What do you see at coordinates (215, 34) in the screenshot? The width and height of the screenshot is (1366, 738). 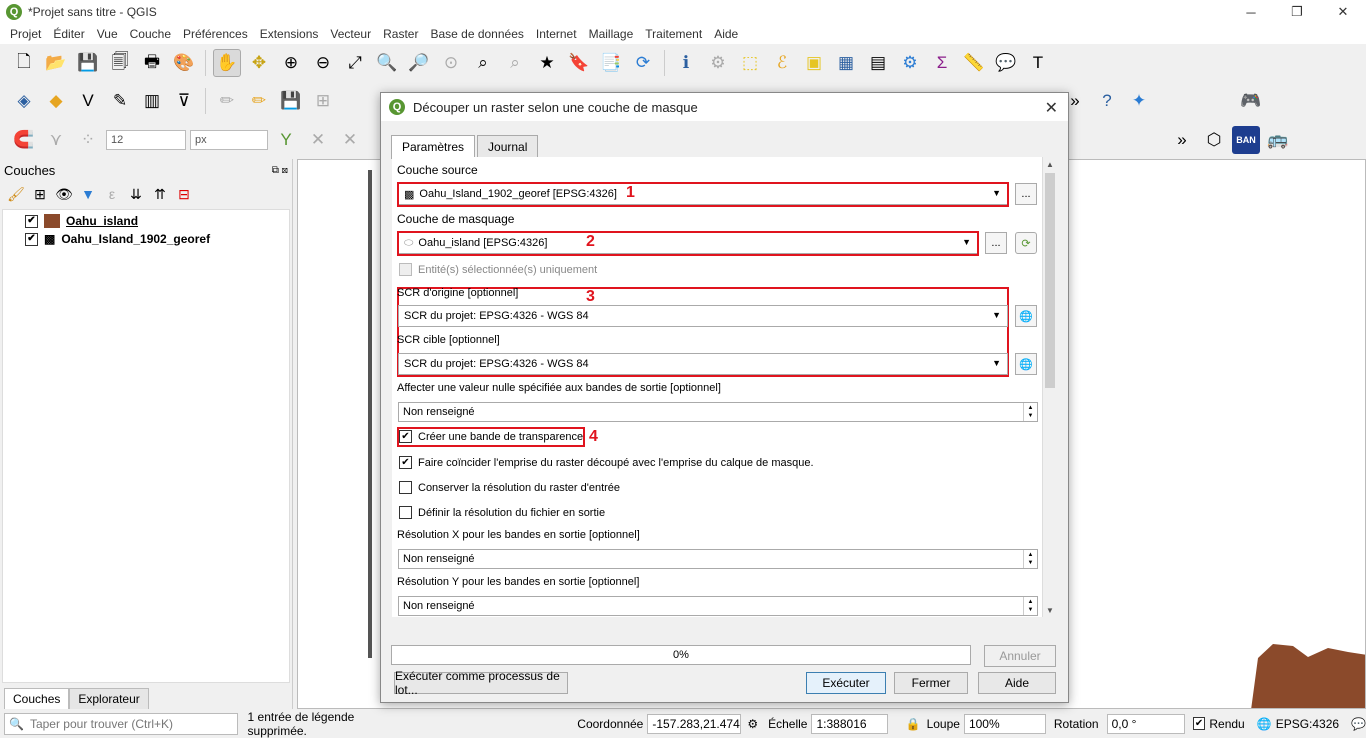 I see `menu-preferences: Préférences` at bounding box center [215, 34].